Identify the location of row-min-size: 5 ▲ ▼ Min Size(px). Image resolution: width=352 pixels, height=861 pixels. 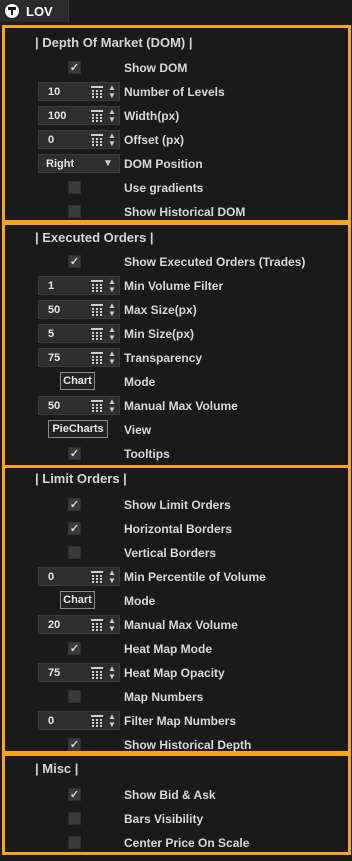
(176, 334).